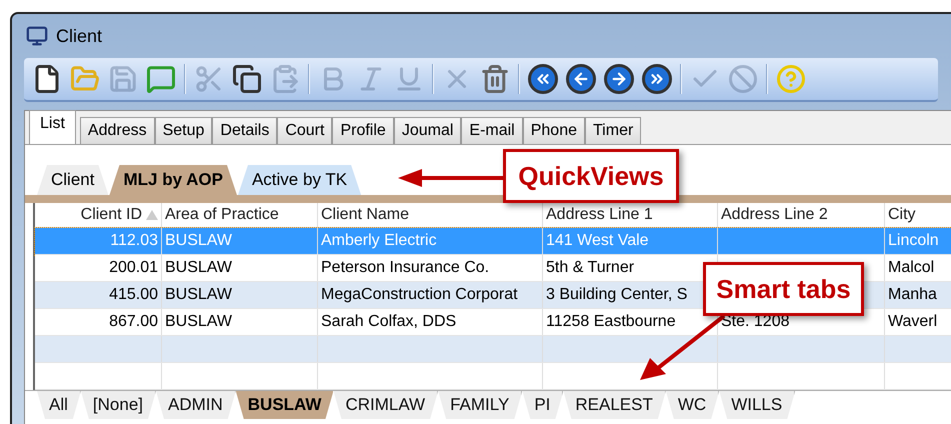  Describe the element at coordinates (72, 180) in the screenshot. I see `quickview-tab: Client` at that location.